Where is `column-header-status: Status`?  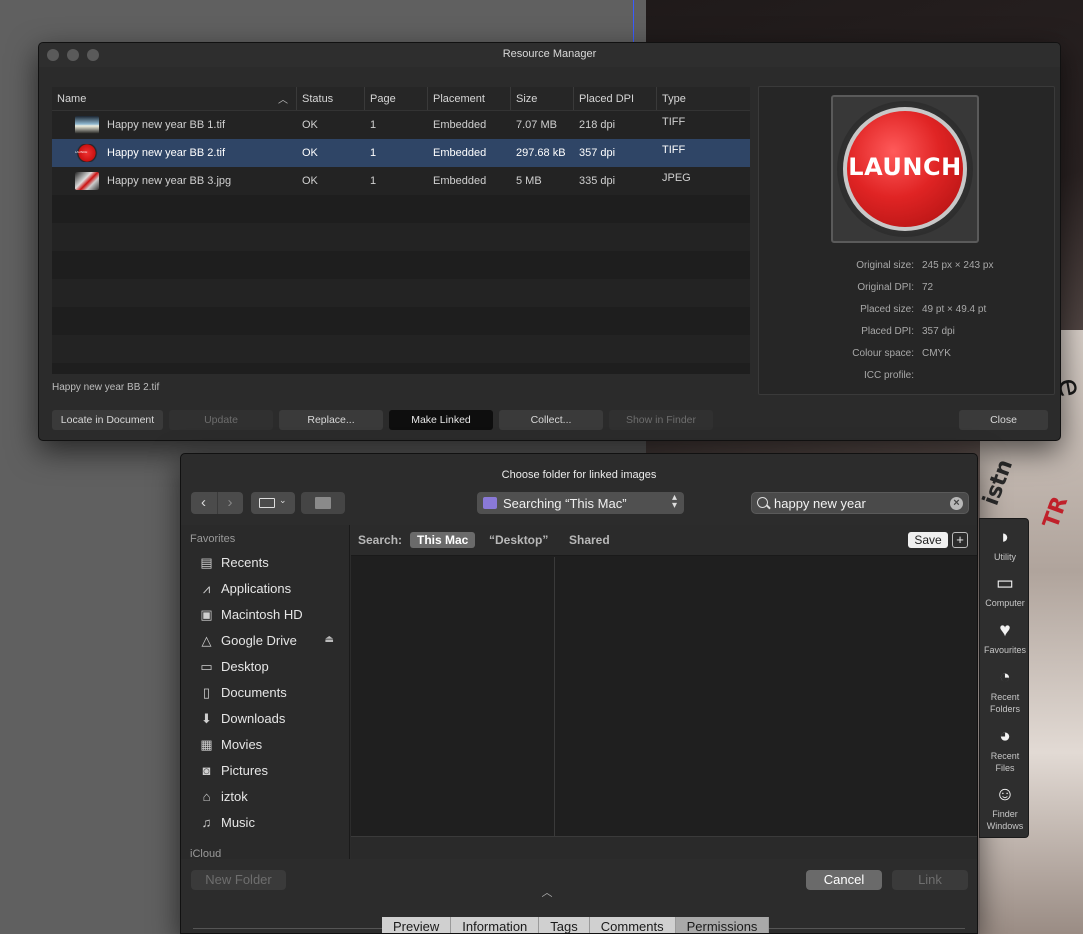 column-header-status: Status is located at coordinates (331, 98).